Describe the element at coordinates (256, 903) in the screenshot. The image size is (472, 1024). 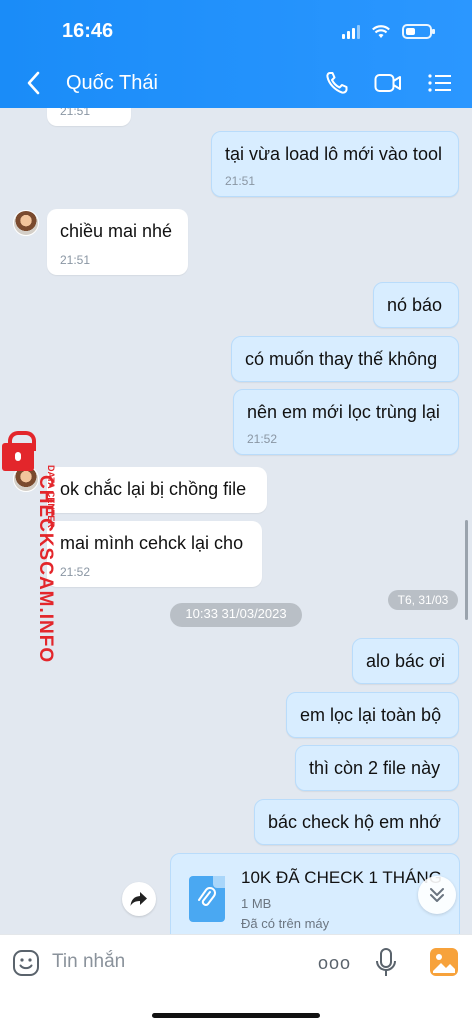
I see `file-size: 1 MB` at that location.